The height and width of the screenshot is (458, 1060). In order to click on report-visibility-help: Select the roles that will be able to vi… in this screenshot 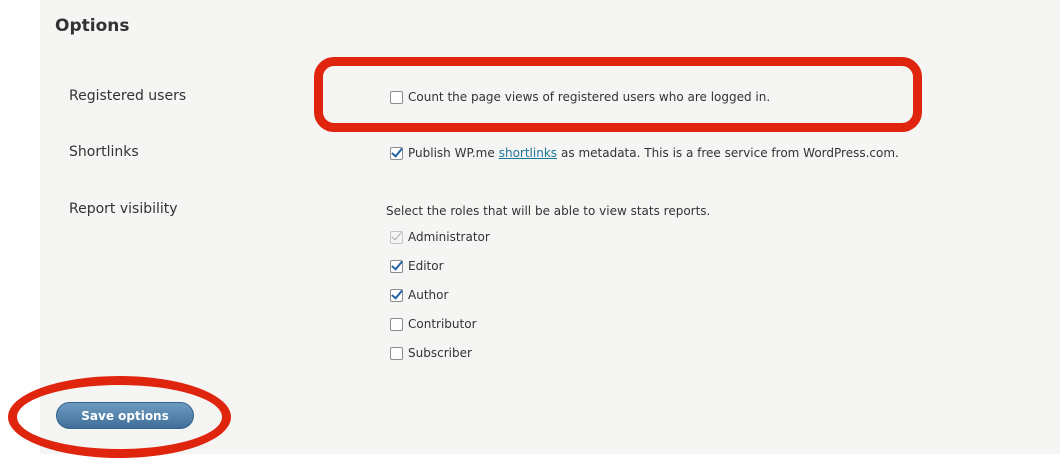, I will do `click(548, 211)`.